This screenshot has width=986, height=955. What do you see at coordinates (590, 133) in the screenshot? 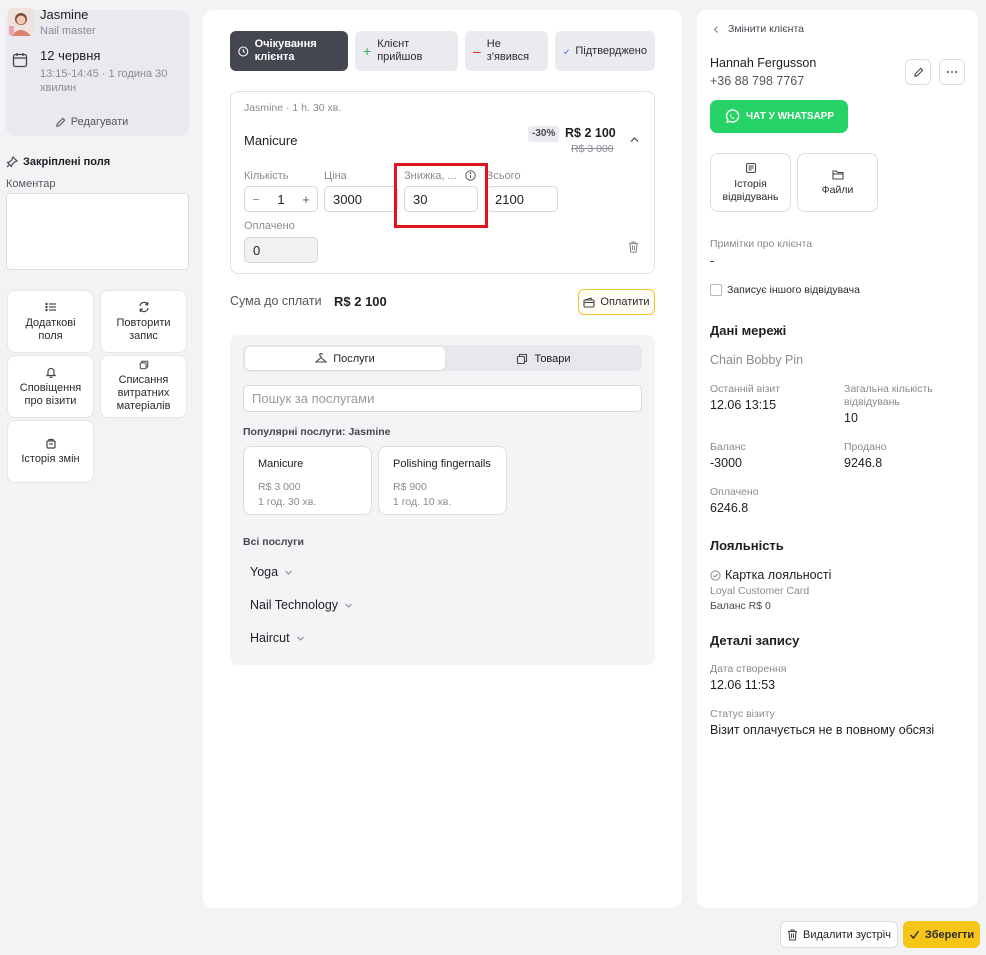
I see `service-price: R$ 2 100` at bounding box center [590, 133].